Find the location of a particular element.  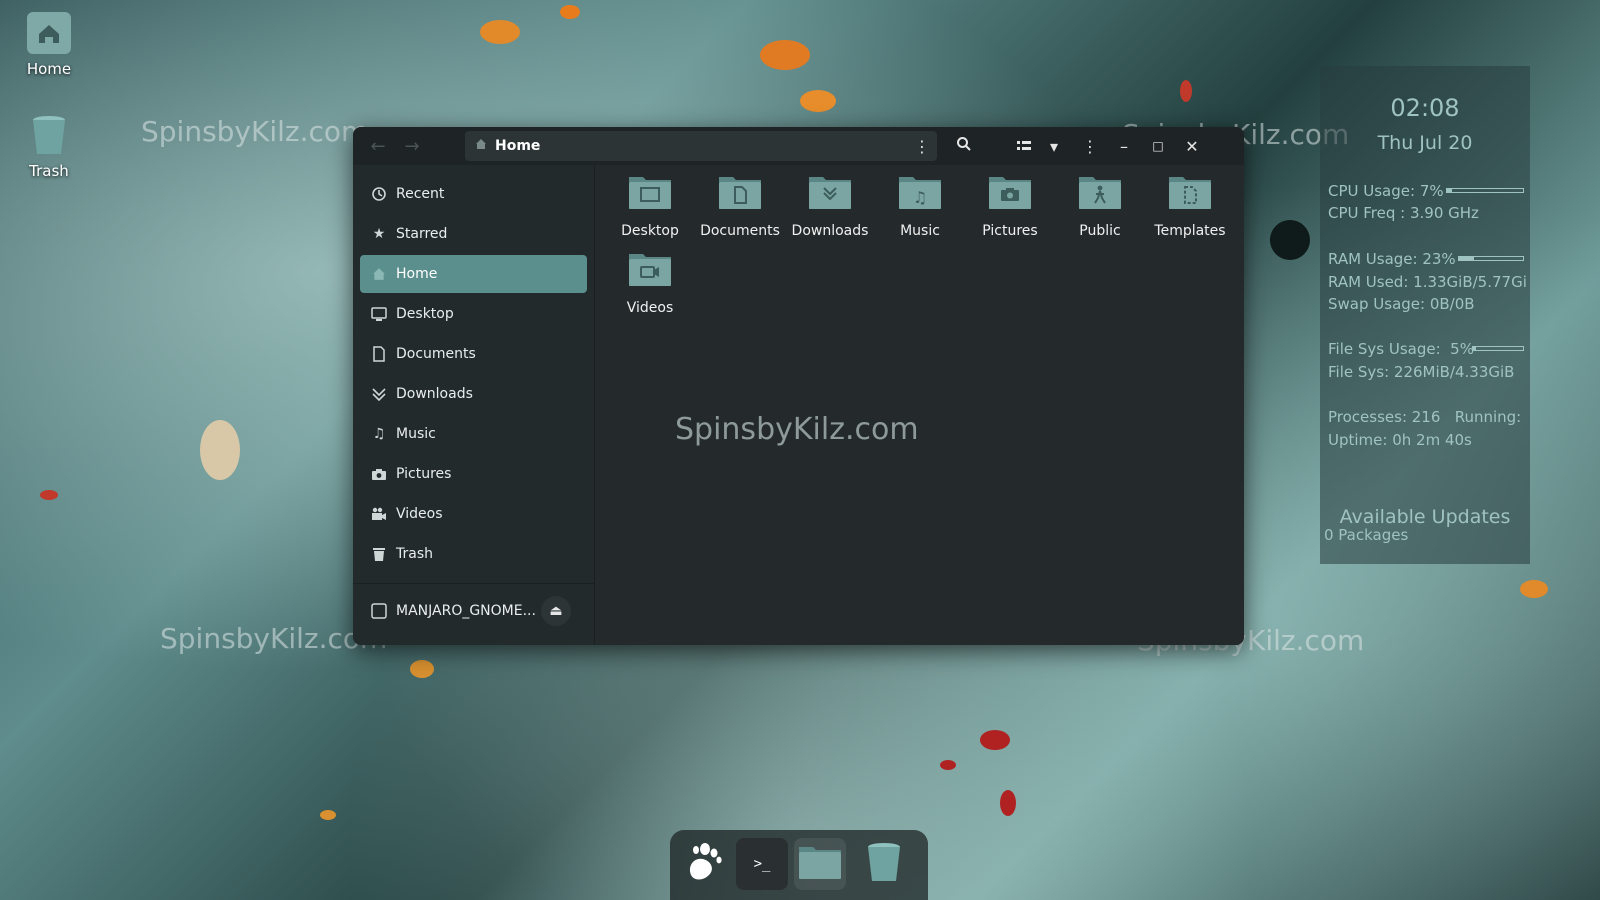

videos-icon is located at coordinates (379, 514).